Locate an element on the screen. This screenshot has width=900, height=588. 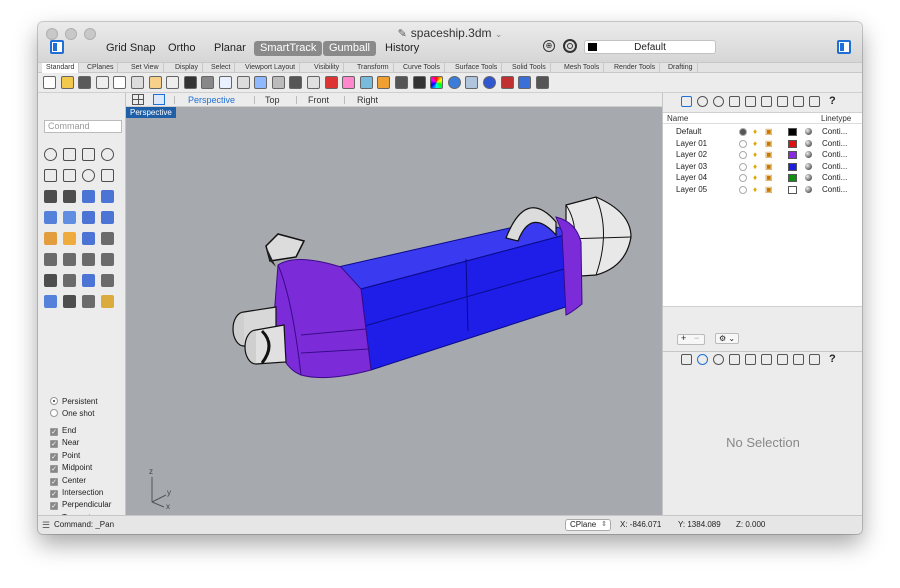
layer-name: Layer 04 is located at coordinates (691, 177).